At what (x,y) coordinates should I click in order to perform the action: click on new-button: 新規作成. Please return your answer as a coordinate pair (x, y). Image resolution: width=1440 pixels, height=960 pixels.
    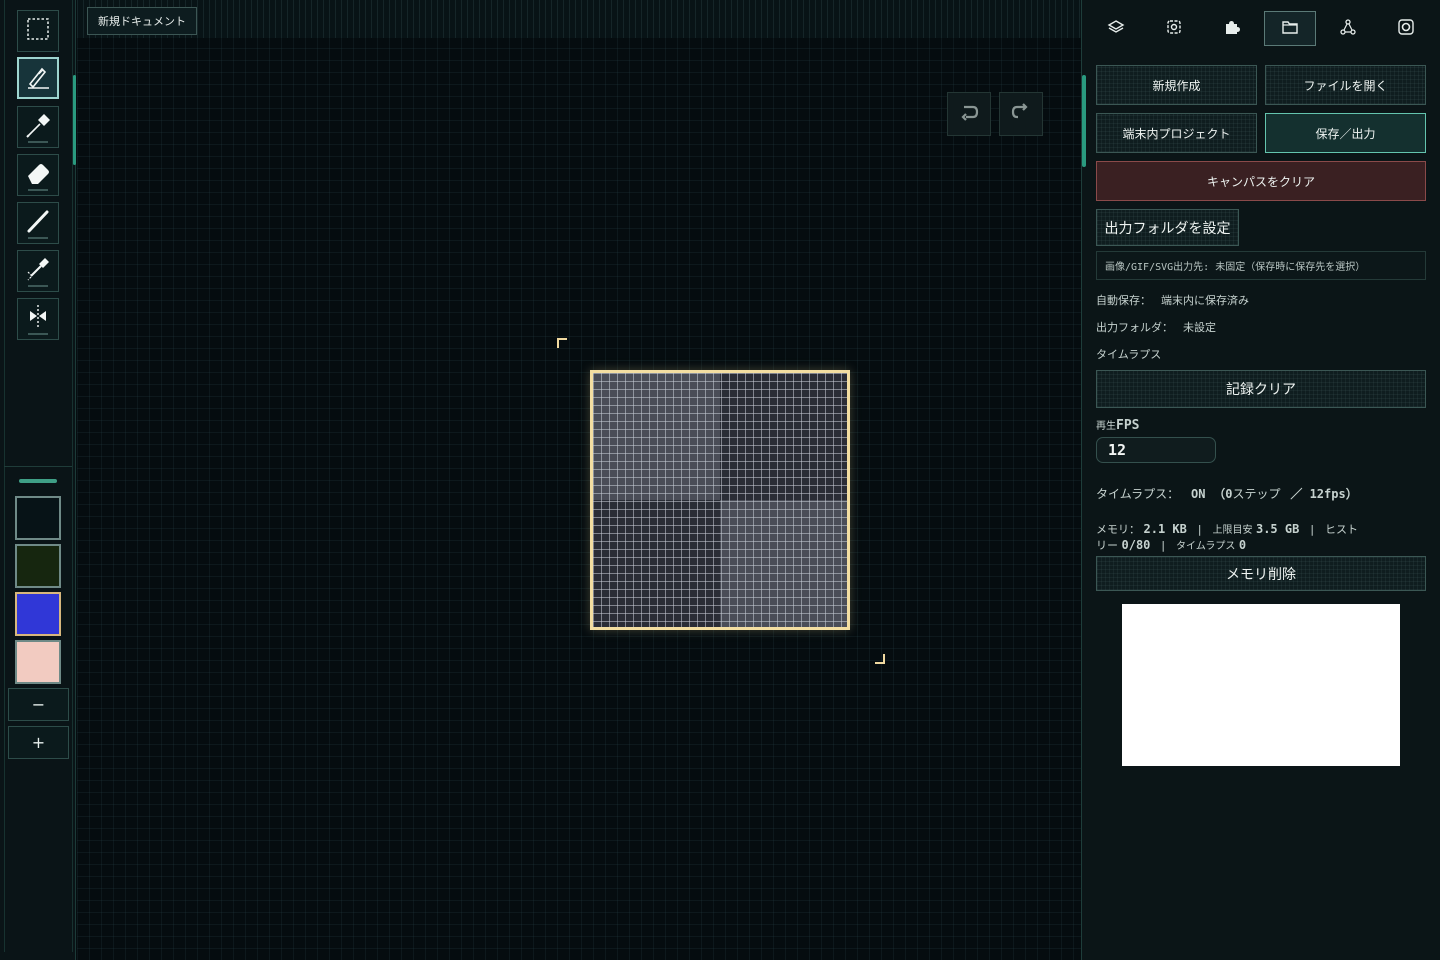
    Looking at the image, I should click on (1176, 85).